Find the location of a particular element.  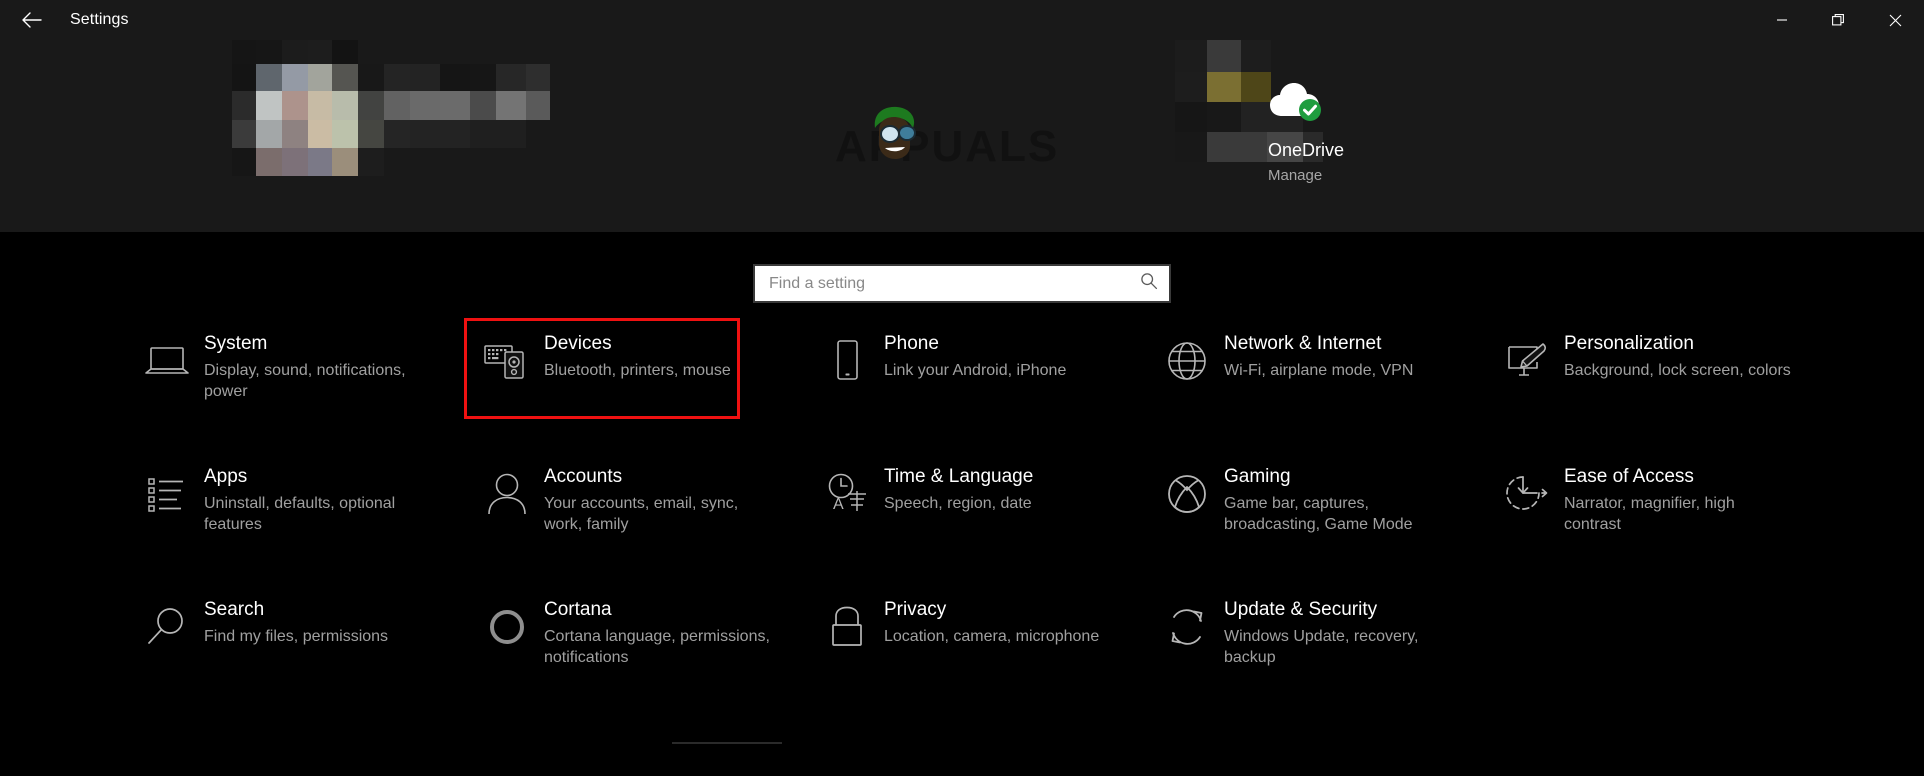

next-row-divider is located at coordinates (727, 743).